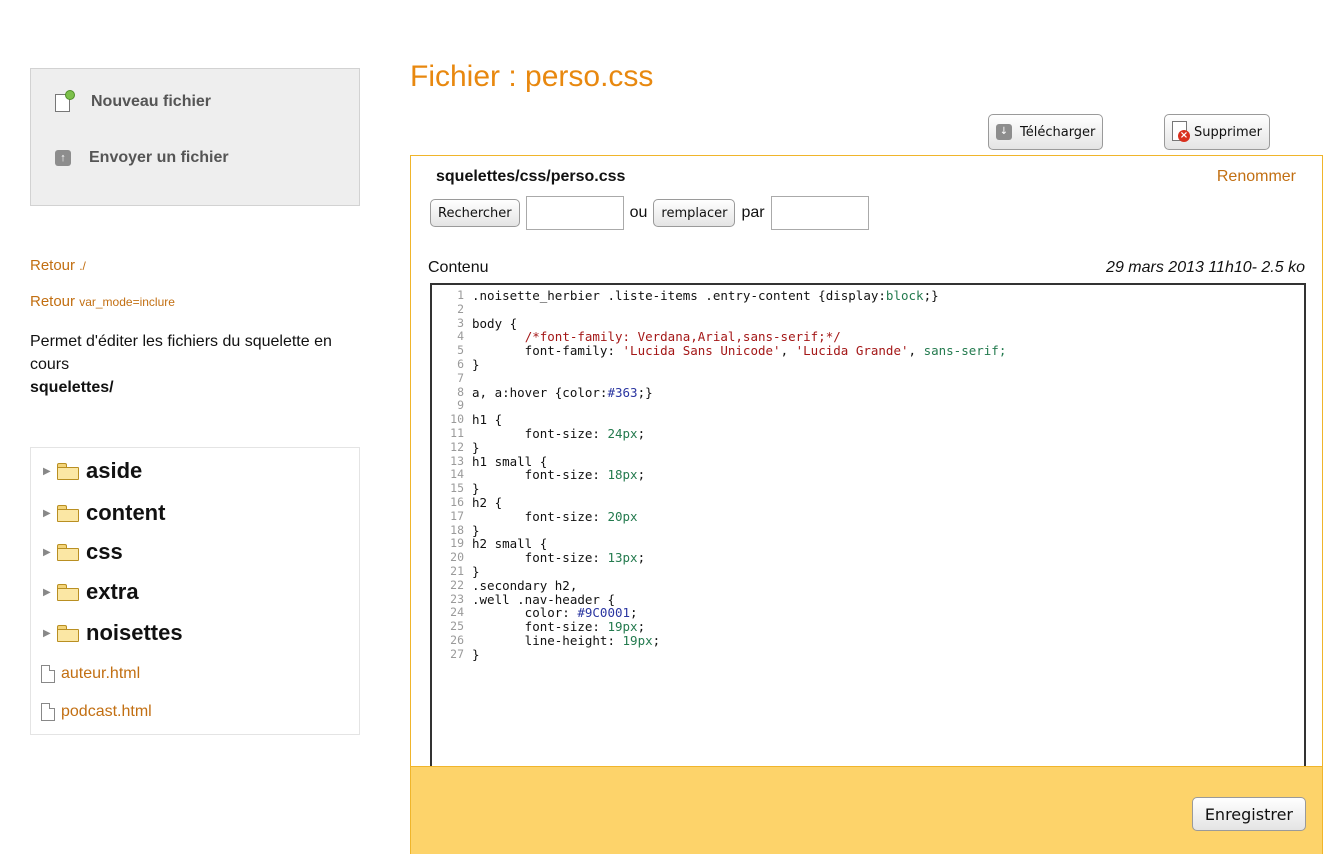  Describe the element at coordinates (72, 387) in the screenshot. I see `current-squelette: squelettes/` at that location.